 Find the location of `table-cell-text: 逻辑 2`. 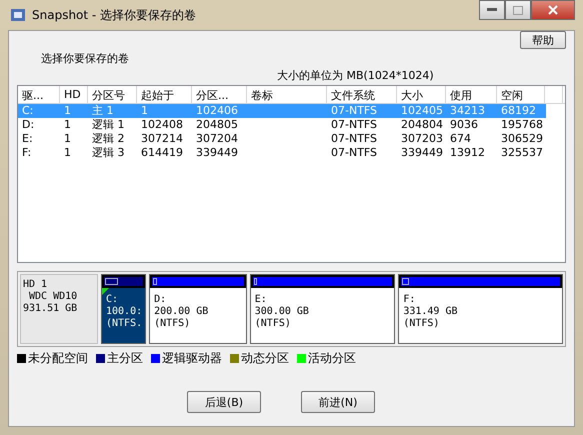

table-cell-text: 逻辑 2 is located at coordinates (108, 139).